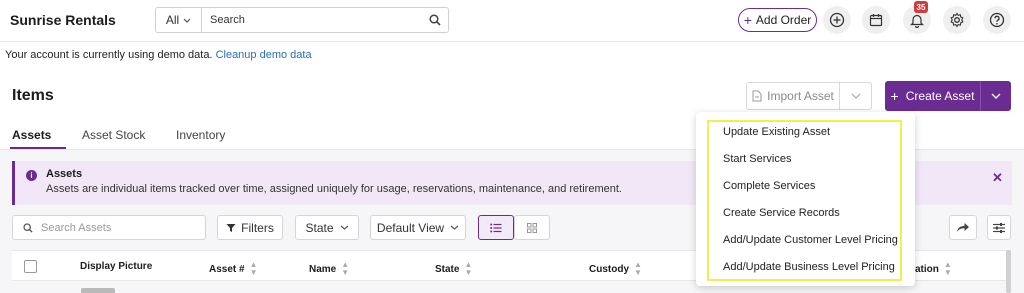 This screenshot has height=293, width=1024. Describe the element at coordinates (927, 269) in the screenshot. I see `column-label: ation` at that location.